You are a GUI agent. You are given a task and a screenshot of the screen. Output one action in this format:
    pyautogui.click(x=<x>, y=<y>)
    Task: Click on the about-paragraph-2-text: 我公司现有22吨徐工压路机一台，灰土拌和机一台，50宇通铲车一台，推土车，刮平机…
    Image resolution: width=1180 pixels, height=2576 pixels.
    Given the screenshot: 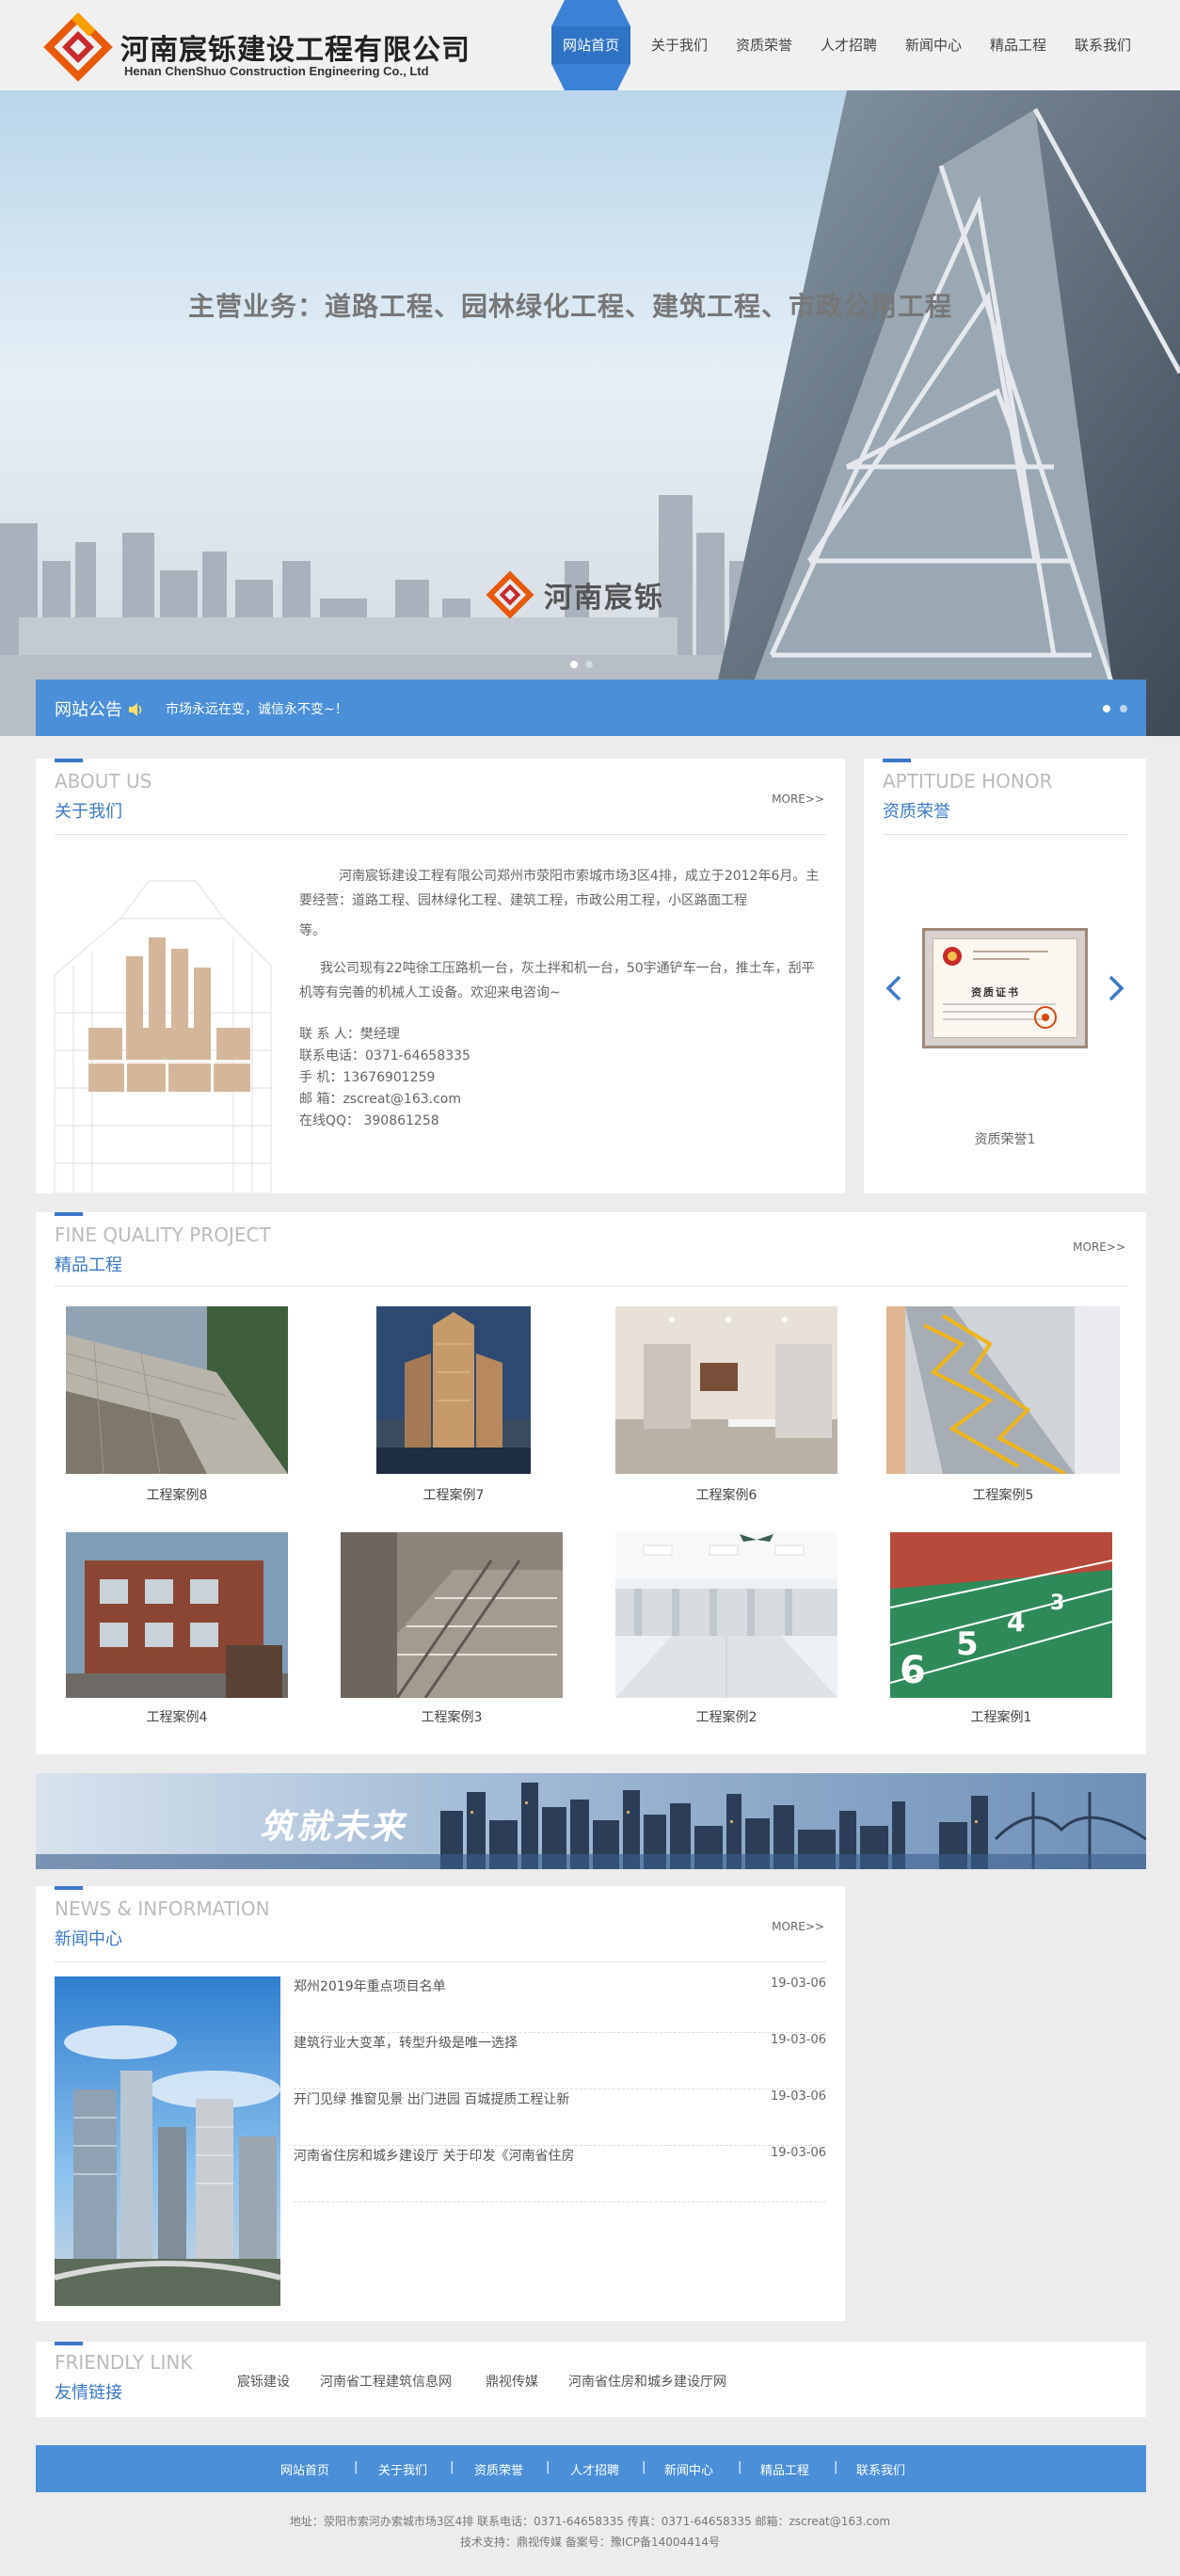 What is the action you would take?
    pyautogui.click(x=557, y=980)
    